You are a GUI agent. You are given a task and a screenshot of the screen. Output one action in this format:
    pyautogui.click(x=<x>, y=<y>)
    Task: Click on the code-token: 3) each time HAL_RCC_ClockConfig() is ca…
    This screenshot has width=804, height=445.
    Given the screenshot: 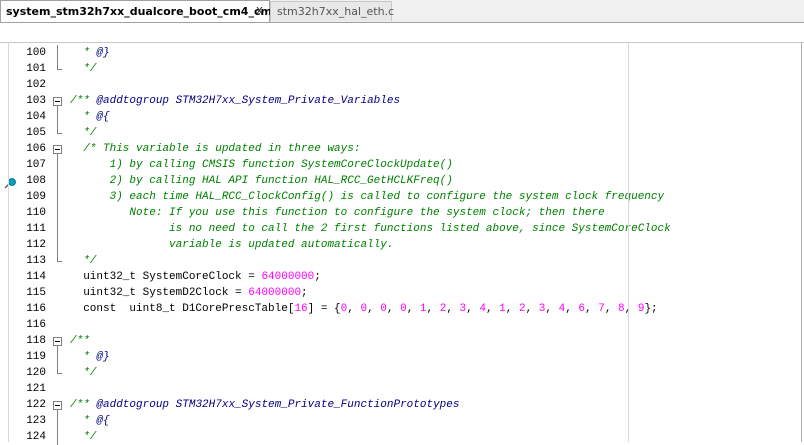 What is the action you would take?
    pyautogui.click(x=367, y=197)
    